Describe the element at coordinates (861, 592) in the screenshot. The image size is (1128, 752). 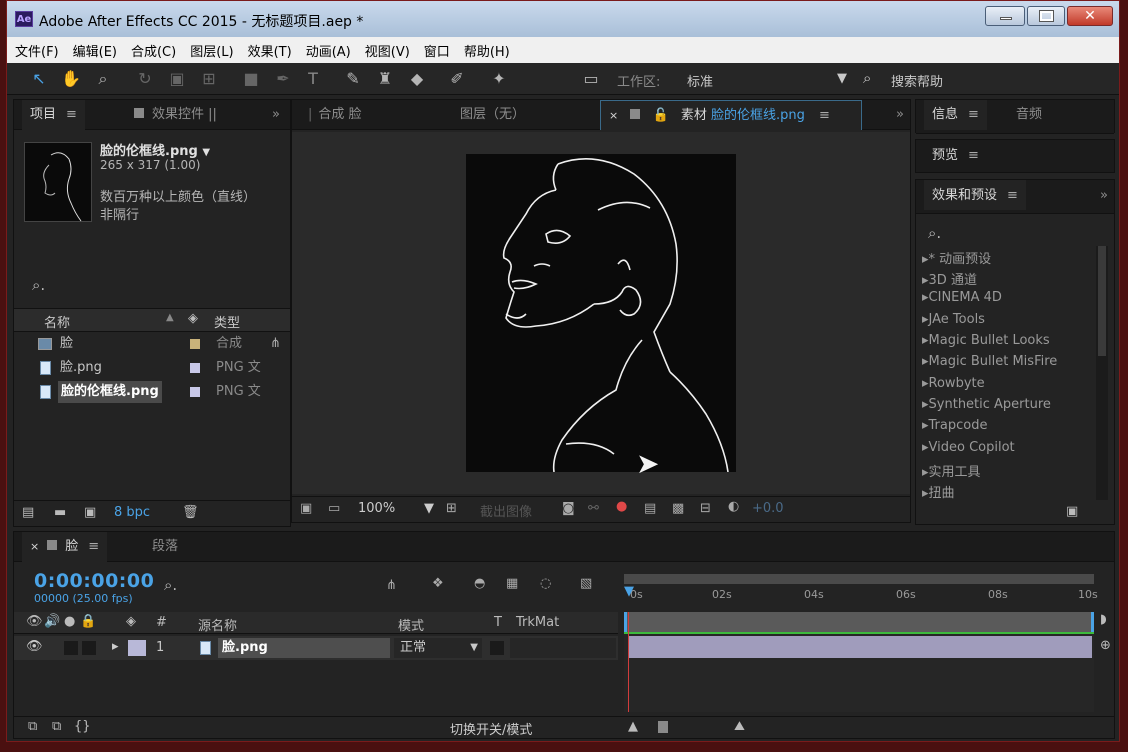
I see `time-ruler: 0s 02s 04s 06s 08s 10s ▼` at that location.